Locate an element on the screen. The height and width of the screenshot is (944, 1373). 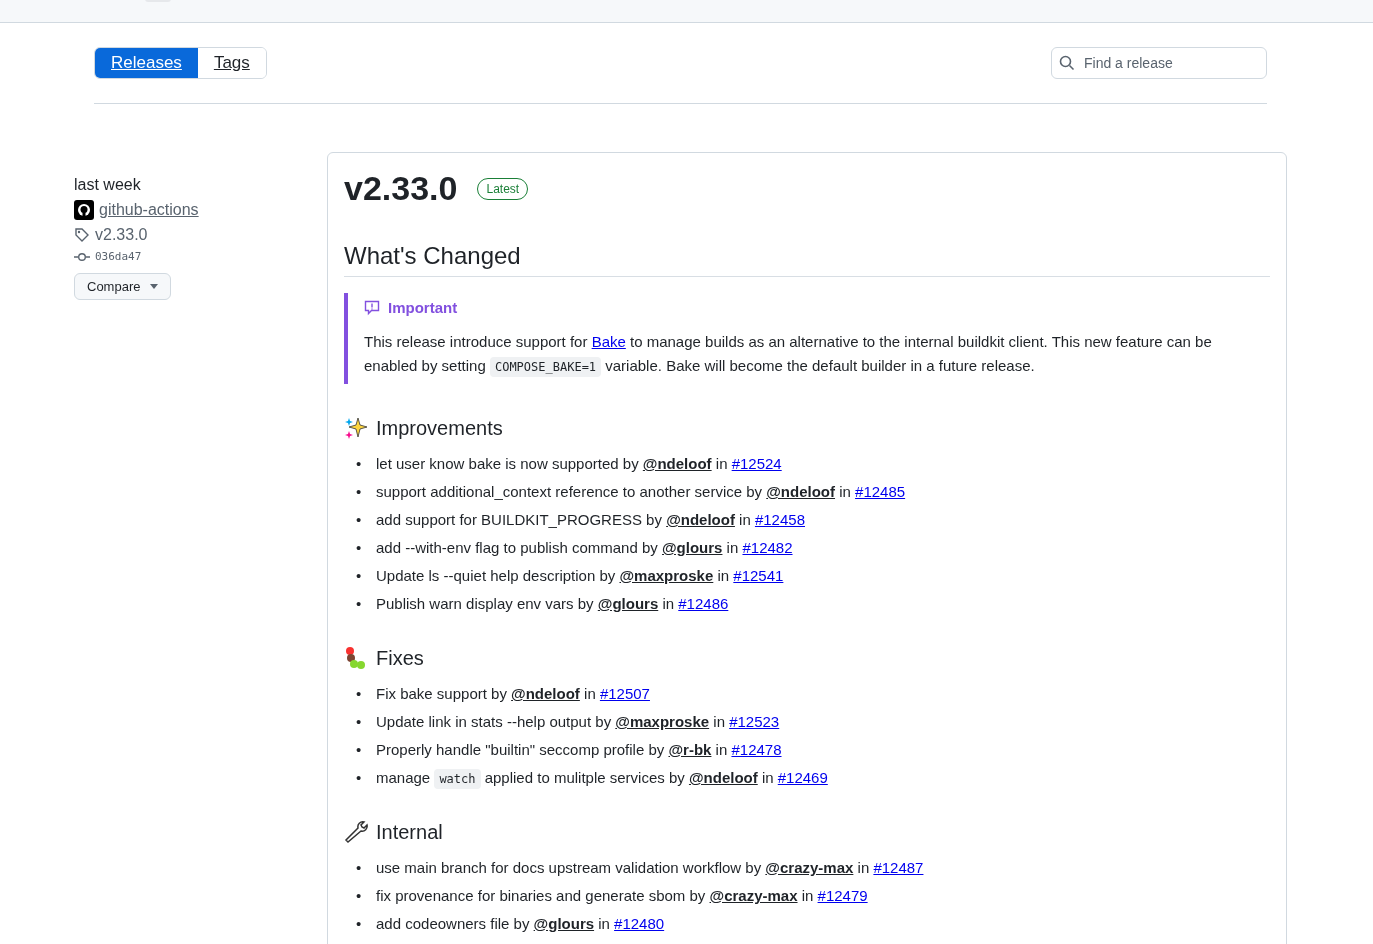
pr-link: #12486 is located at coordinates (703, 604).